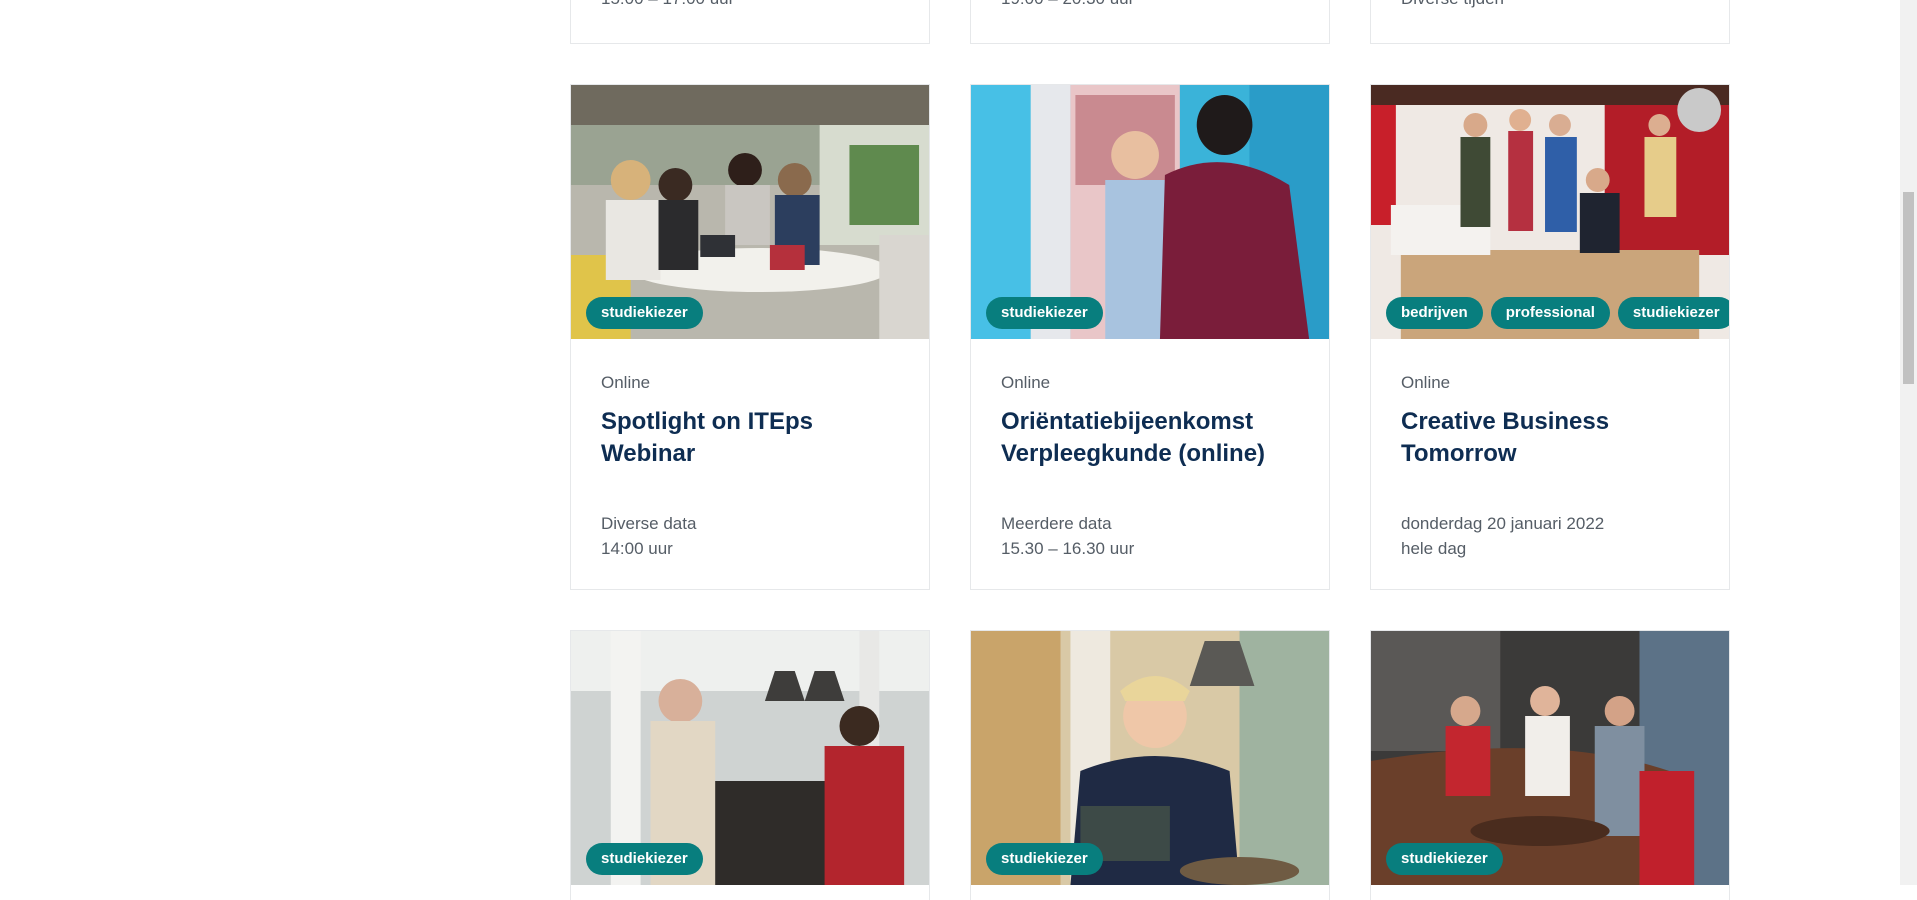 The height and width of the screenshot is (900, 1917). What do you see at coordinates (667, 4) in the screenshot?
I see `event-time: 15:00 – 17:00 uur` at bounding box center [667, 4].